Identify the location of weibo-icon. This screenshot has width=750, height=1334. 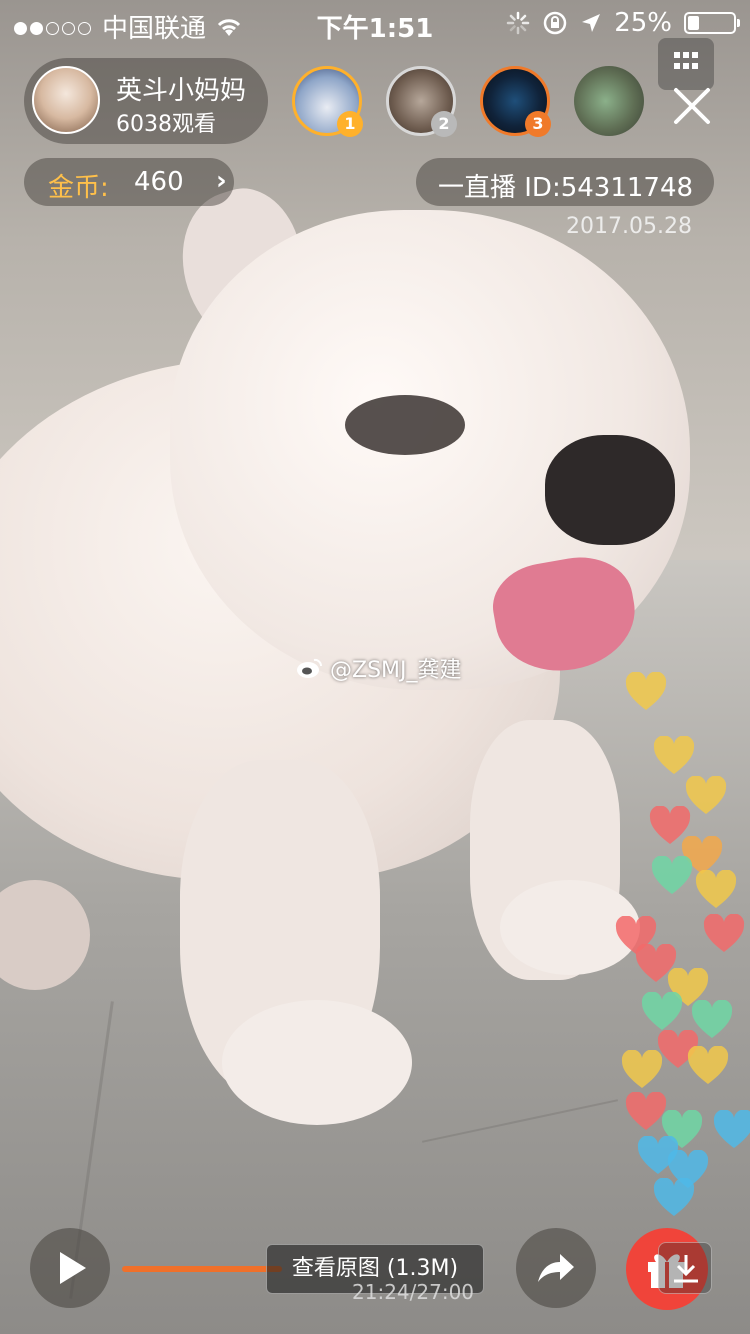
(310, 668).